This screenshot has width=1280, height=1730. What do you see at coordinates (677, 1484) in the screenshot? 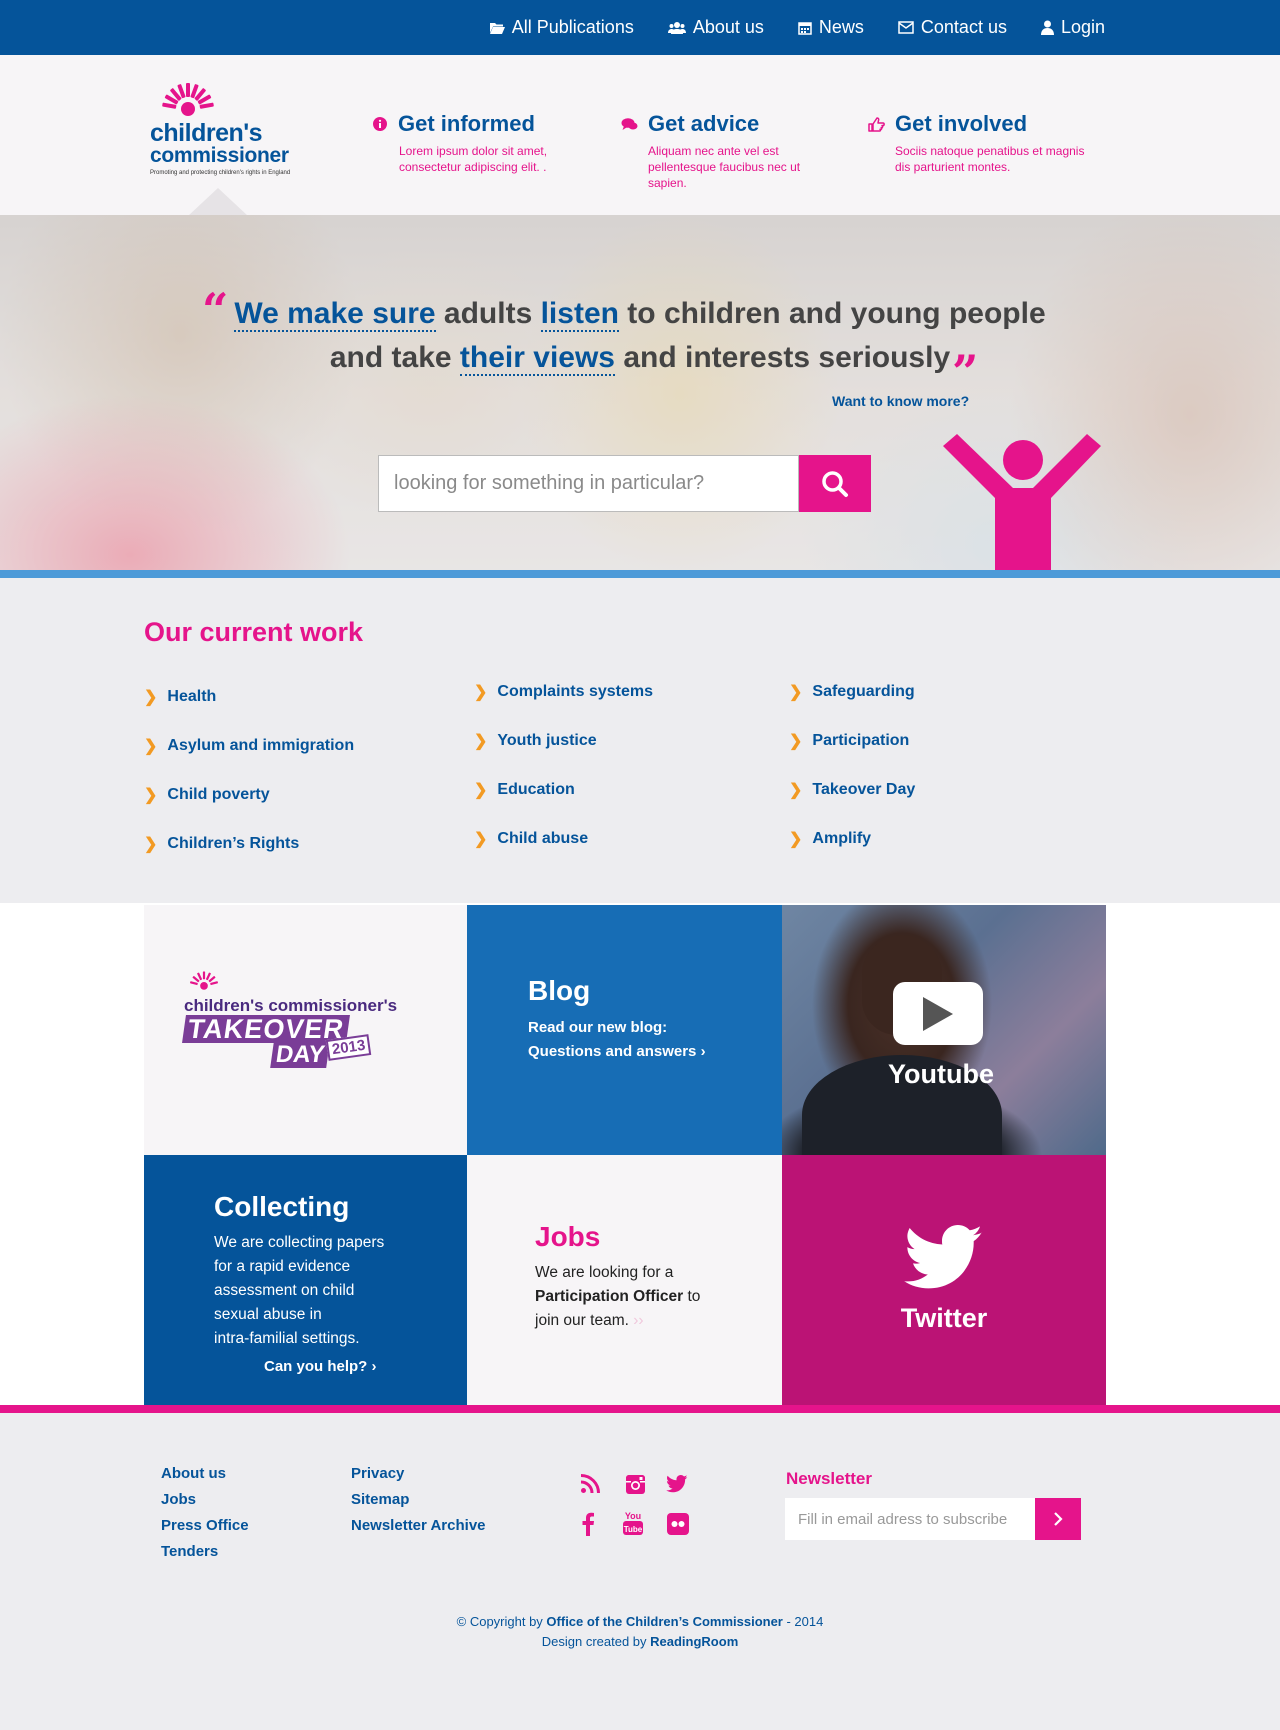
I see `twitter-icon` at bounding box center [677, 1484].